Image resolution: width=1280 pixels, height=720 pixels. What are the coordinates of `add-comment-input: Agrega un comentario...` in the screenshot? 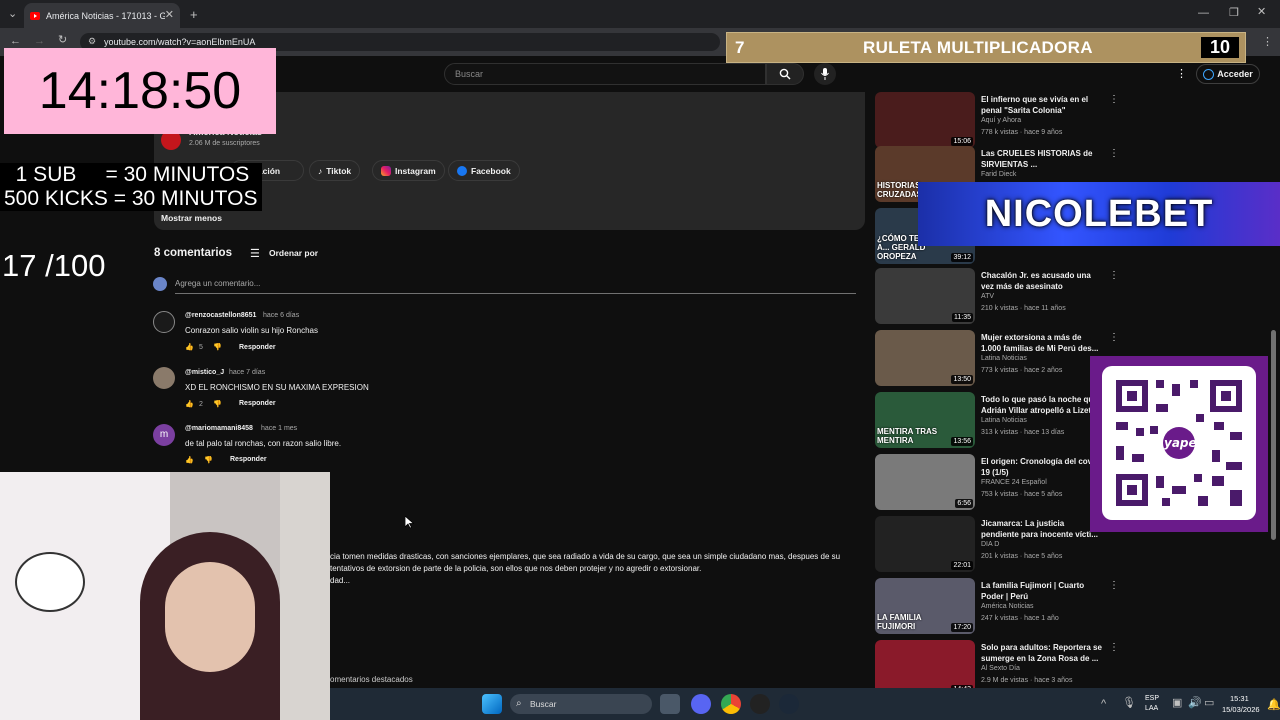 It's located at (217, 283).